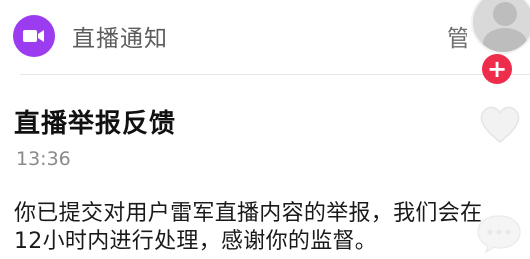 The image size is (530, 259). What do you see at coordinates (43, 159) in the screenshot?
I see `notification-time: 13:36` at bounding box center [43, 159].